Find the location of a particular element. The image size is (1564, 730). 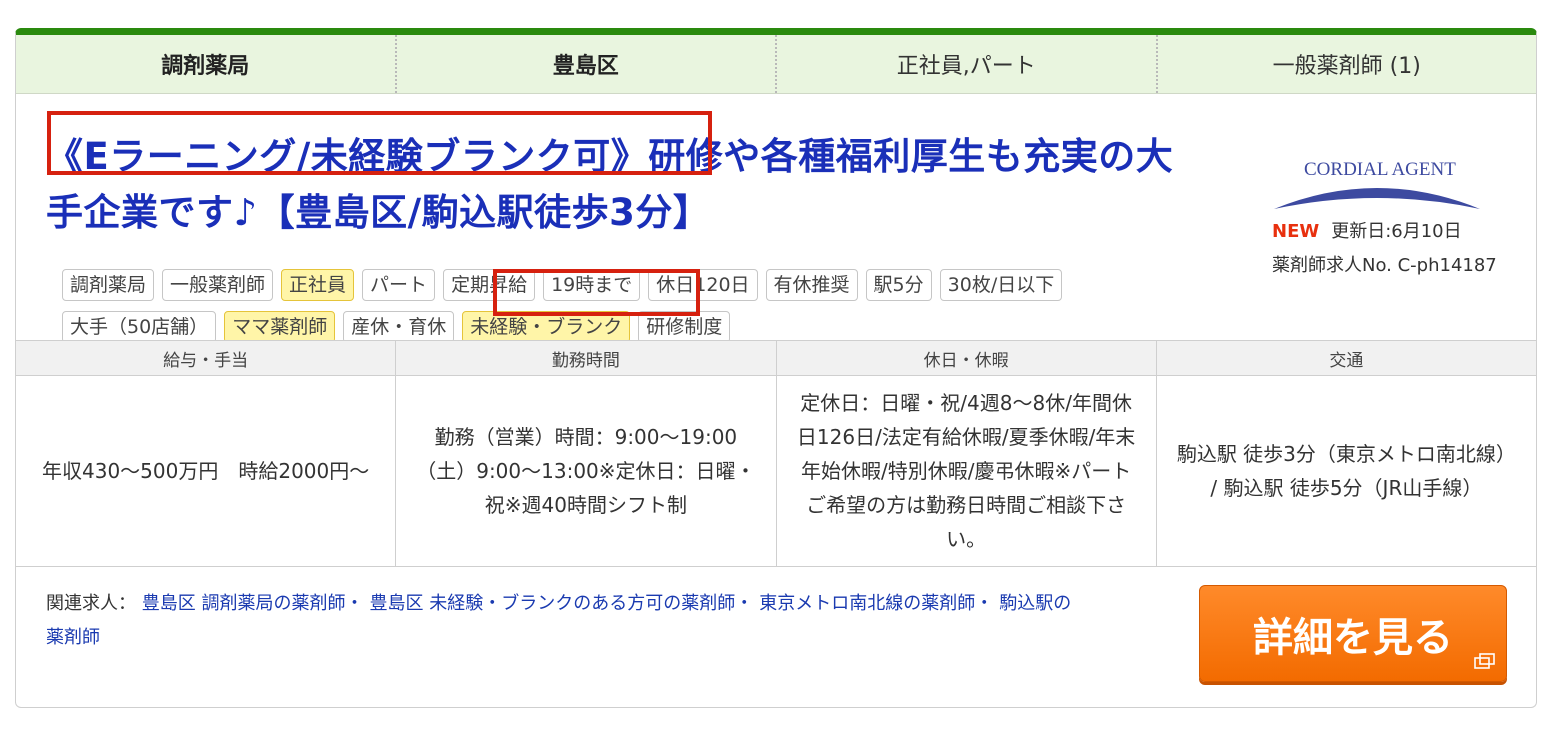

tag: 大手（50店舗） is located at coordinates (139, 327).